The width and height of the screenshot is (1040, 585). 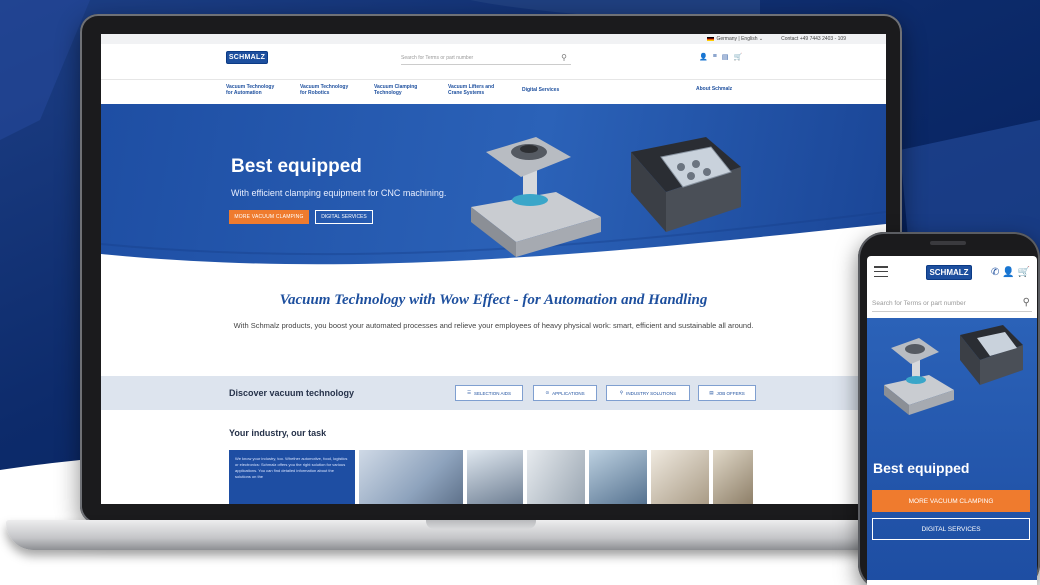 What do you see at coordinates (278, 433) in the screenshot?
I see `industry-title: Your industry, our task` at bounding box center [278, 433].